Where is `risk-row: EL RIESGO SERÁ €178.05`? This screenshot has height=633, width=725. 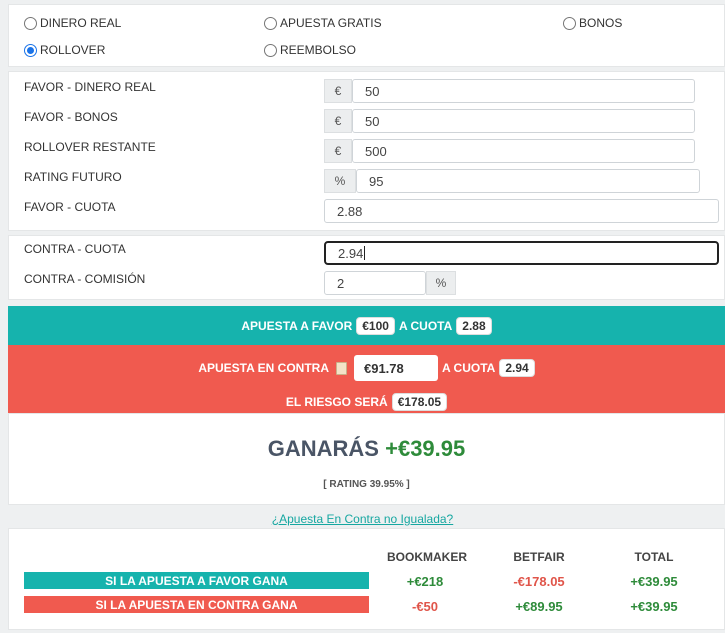 risk-row: EL RIESGO SERÁ €178.05 is located at coordinates (366, 402).